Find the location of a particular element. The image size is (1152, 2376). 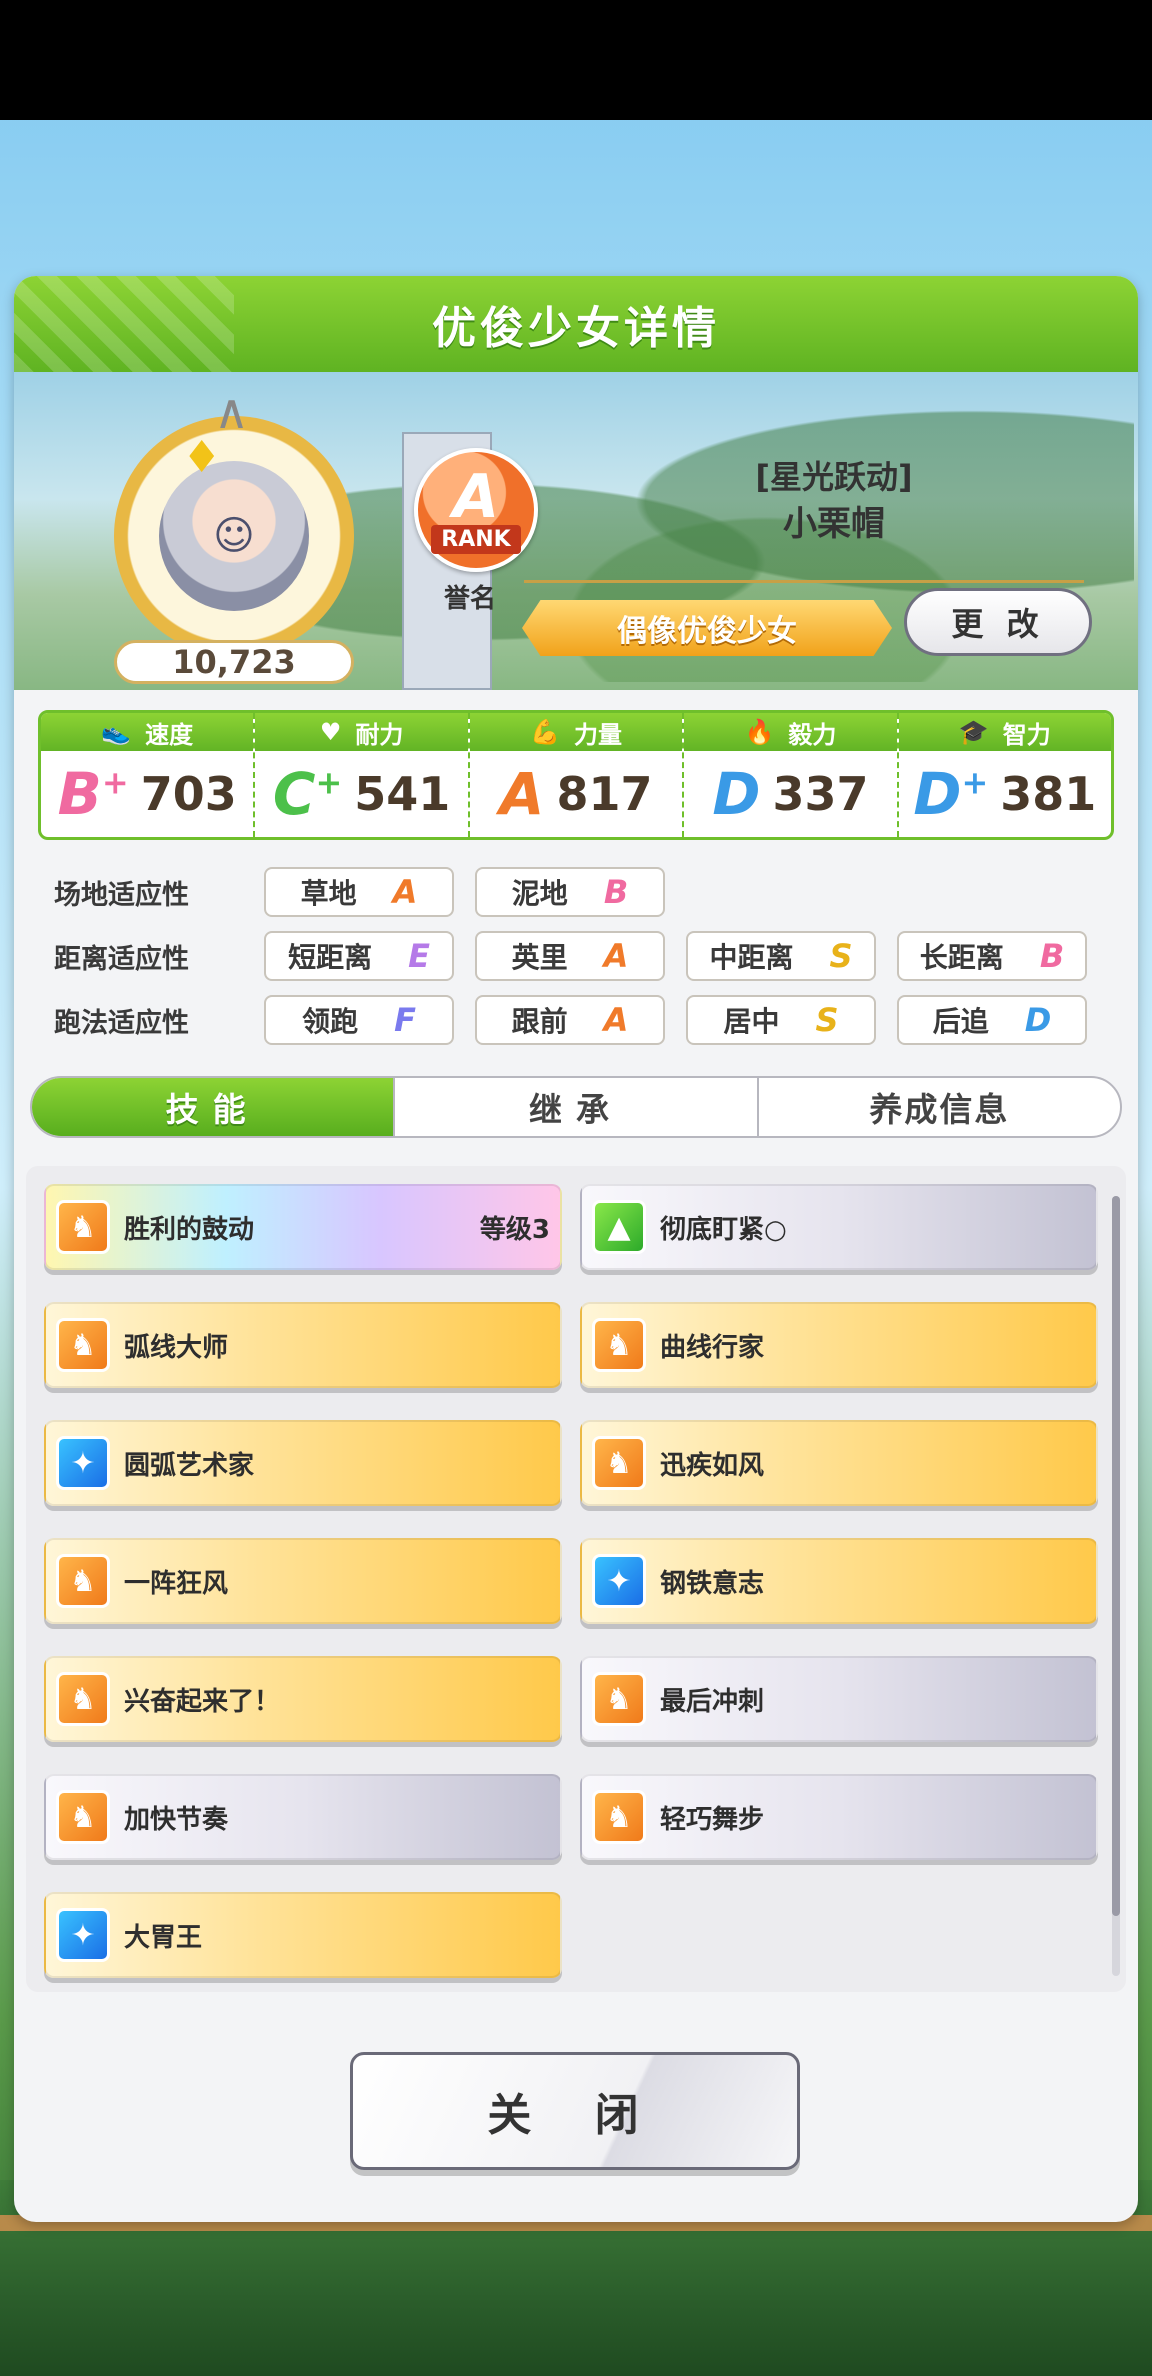

skill-card: ✦ 大胃王 is located at coordinates (303, 1935).